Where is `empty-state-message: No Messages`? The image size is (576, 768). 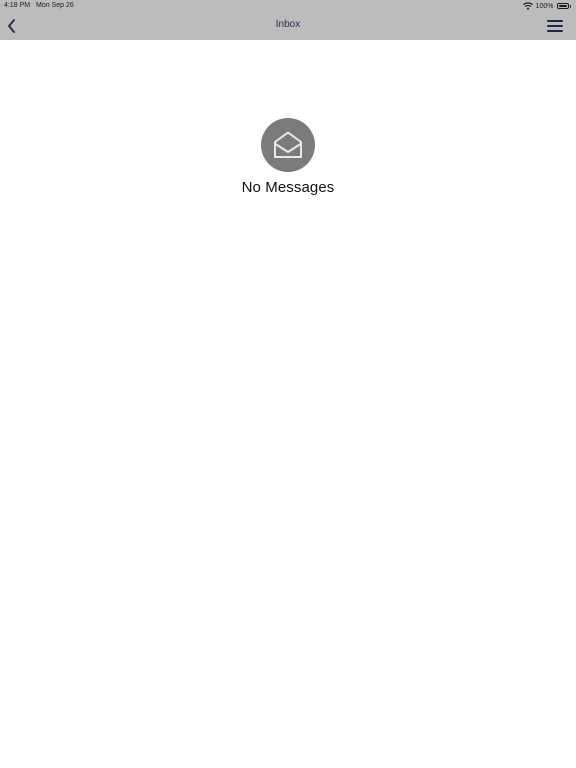 empty-state-message: No Messages is located at coordinates (288, 187).